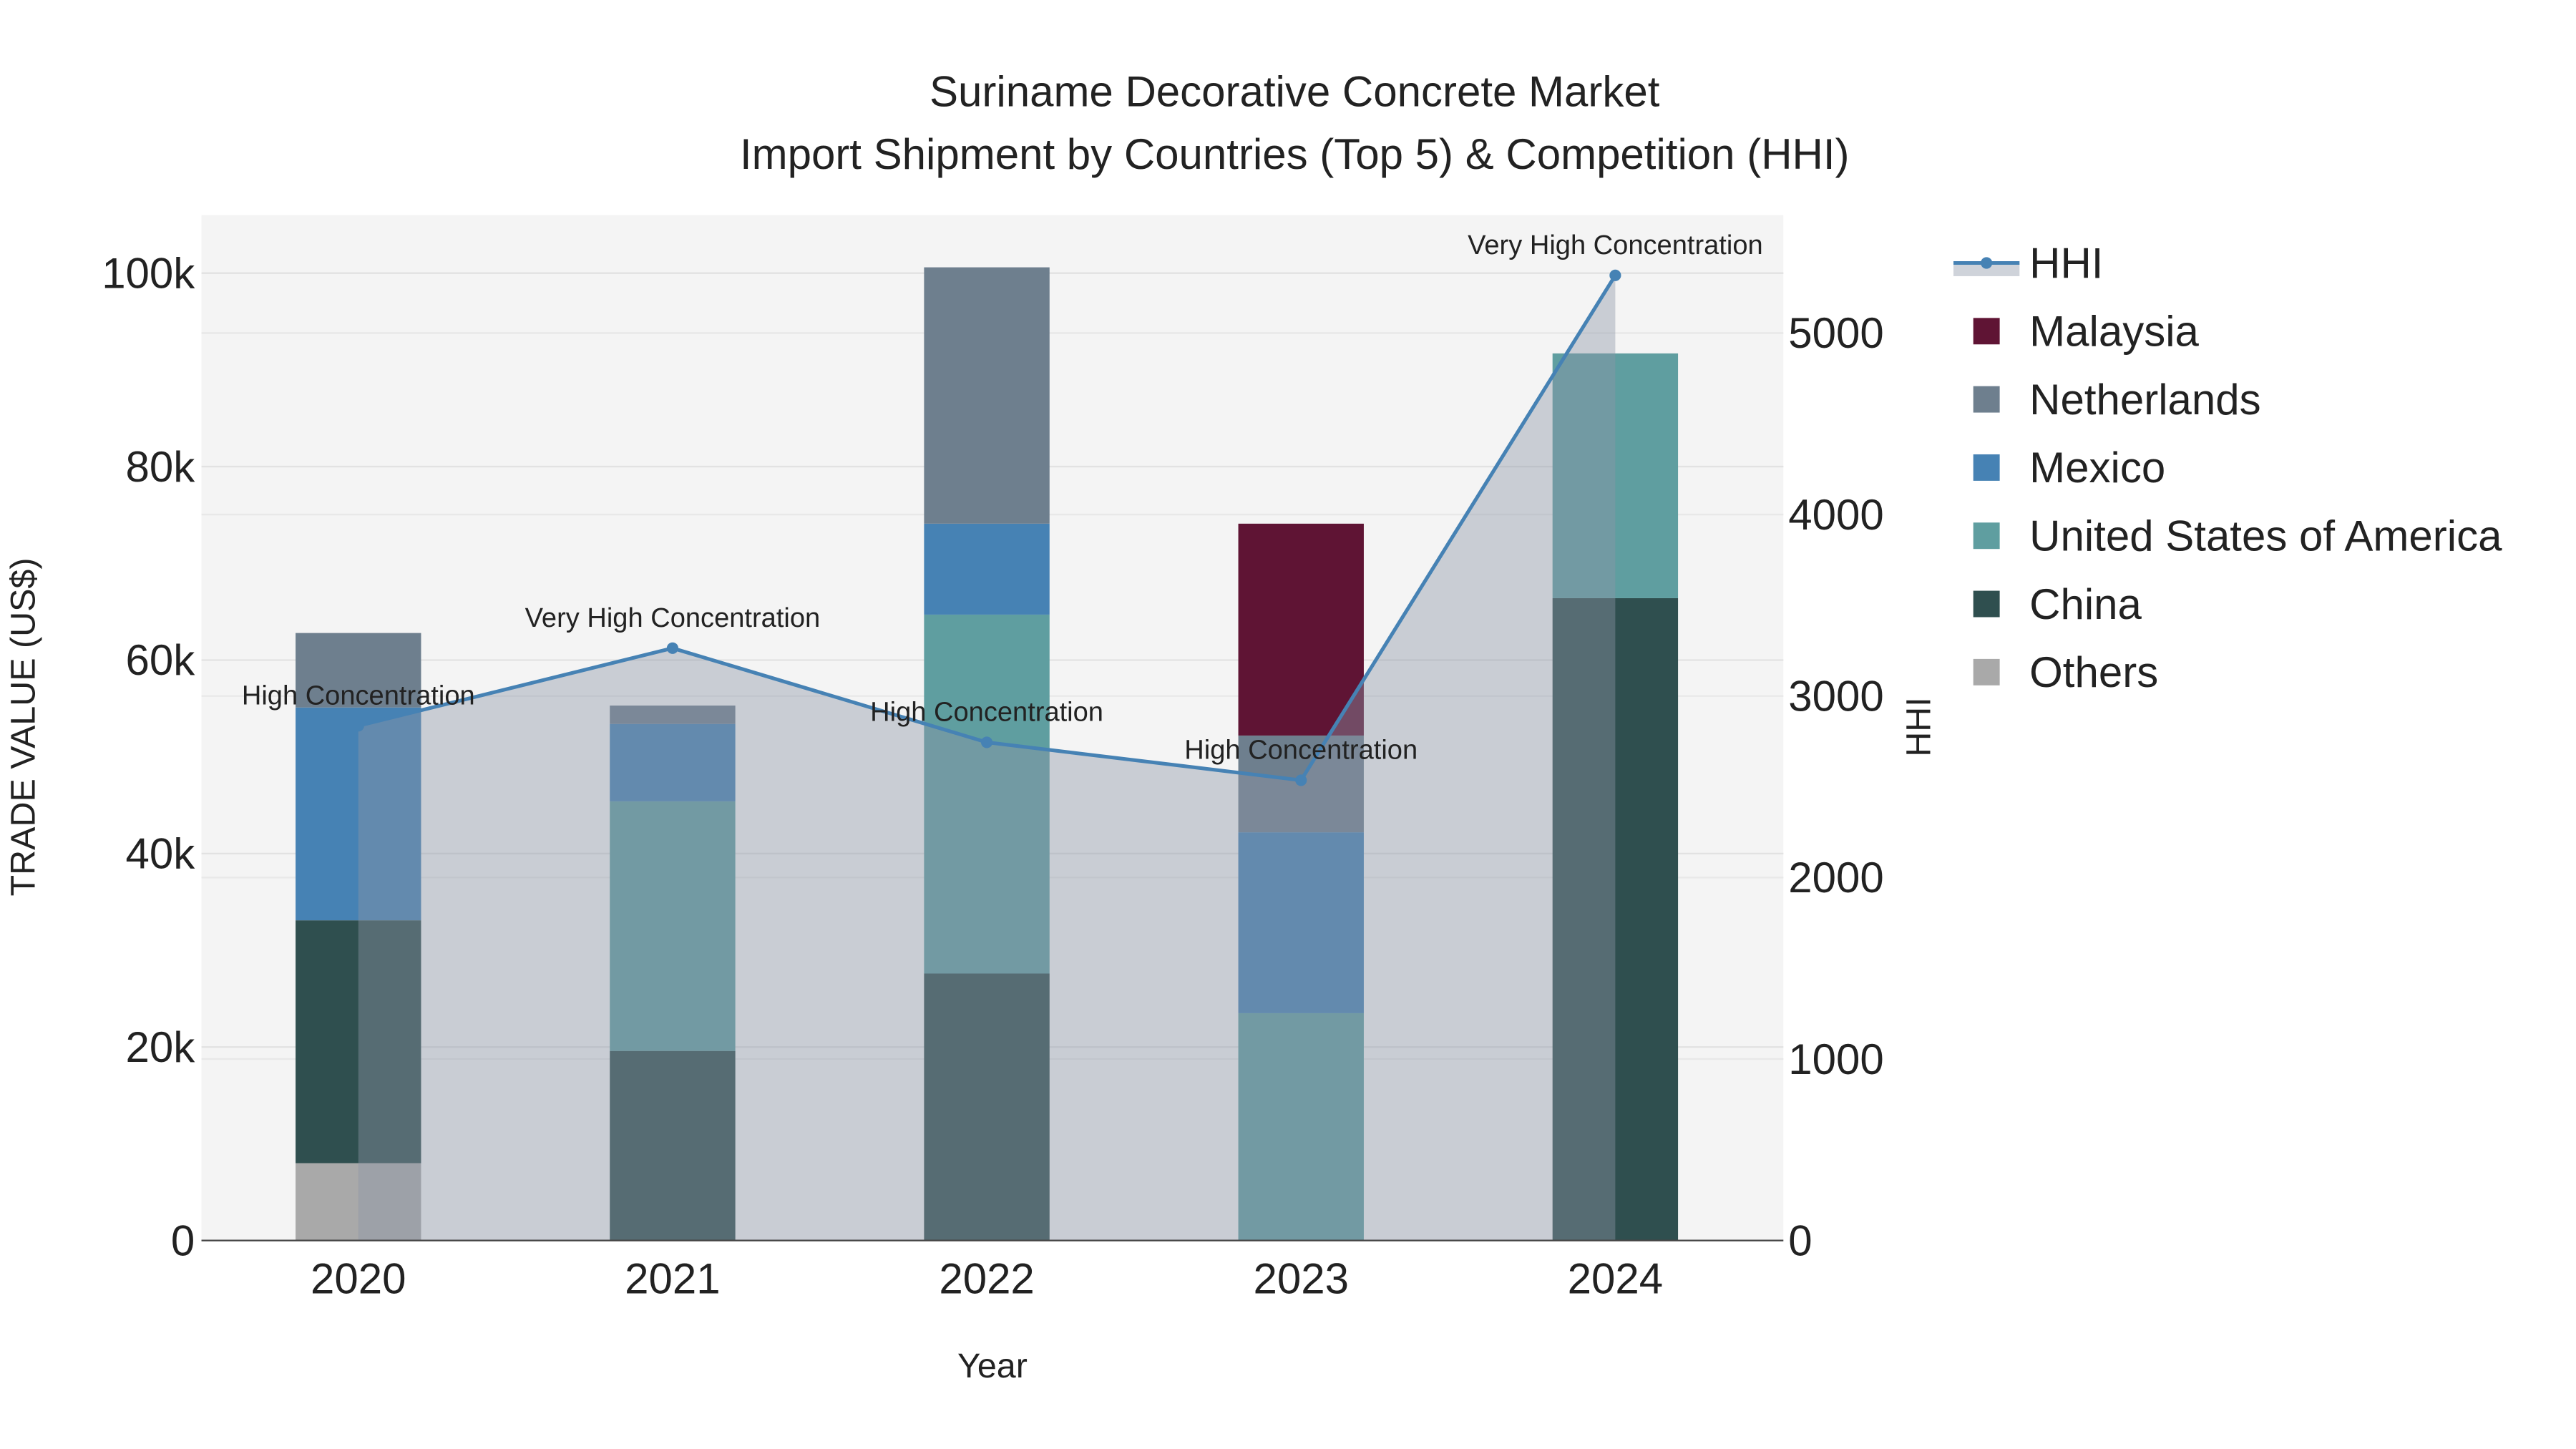  What do you see at coordinates (992, 1366) in the screenshot?
I see `x-axis-title: Year` at bounding box center [992, 1366].